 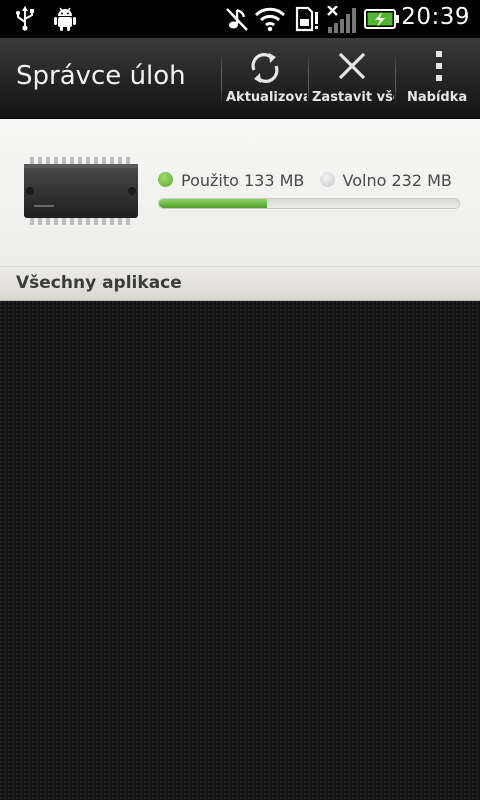 I want to click on section-header: Všechny aplikace, so click(x=240, y=284).